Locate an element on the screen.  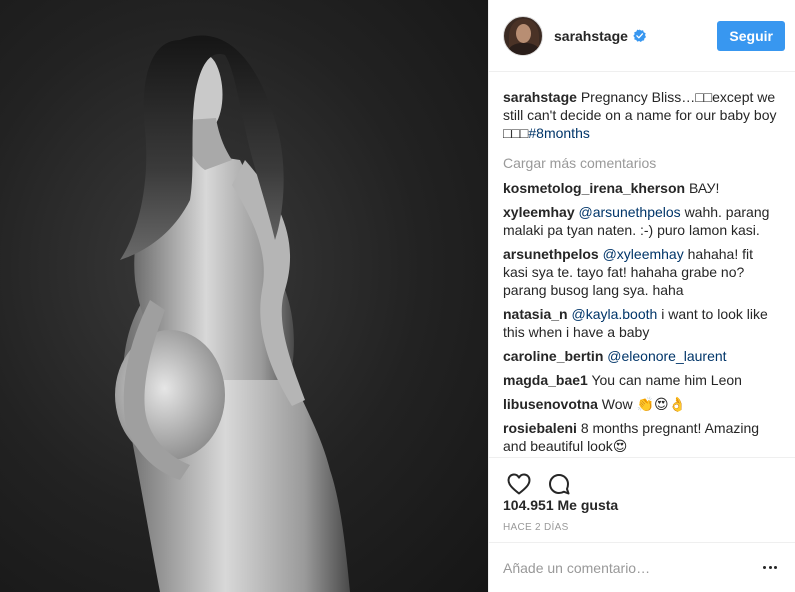
avatar is located at coordinates (523, 35).